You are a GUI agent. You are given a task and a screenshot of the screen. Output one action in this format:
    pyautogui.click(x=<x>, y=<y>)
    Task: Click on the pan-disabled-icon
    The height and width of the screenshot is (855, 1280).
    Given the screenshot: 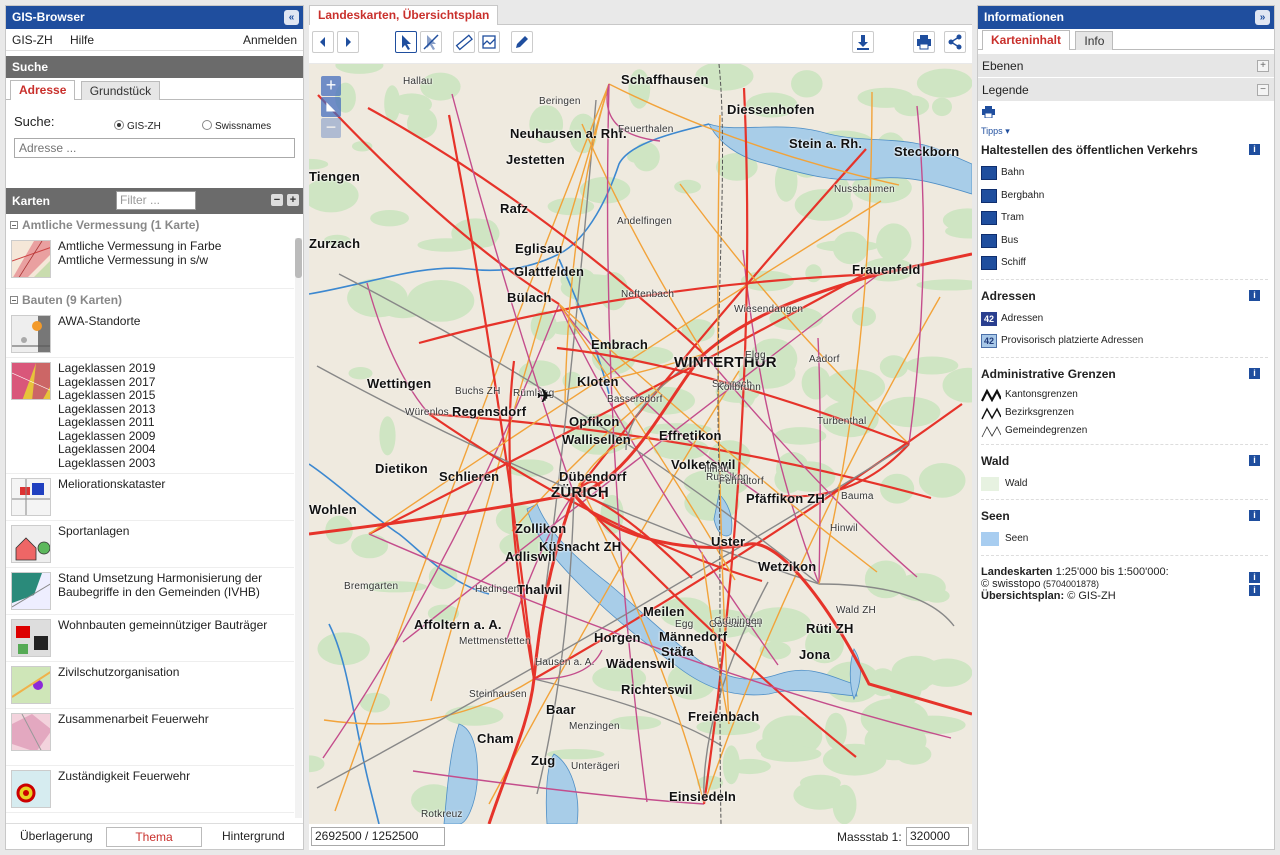 What is the action you would take?
    pyautogui.click(x=431, y=42)
    